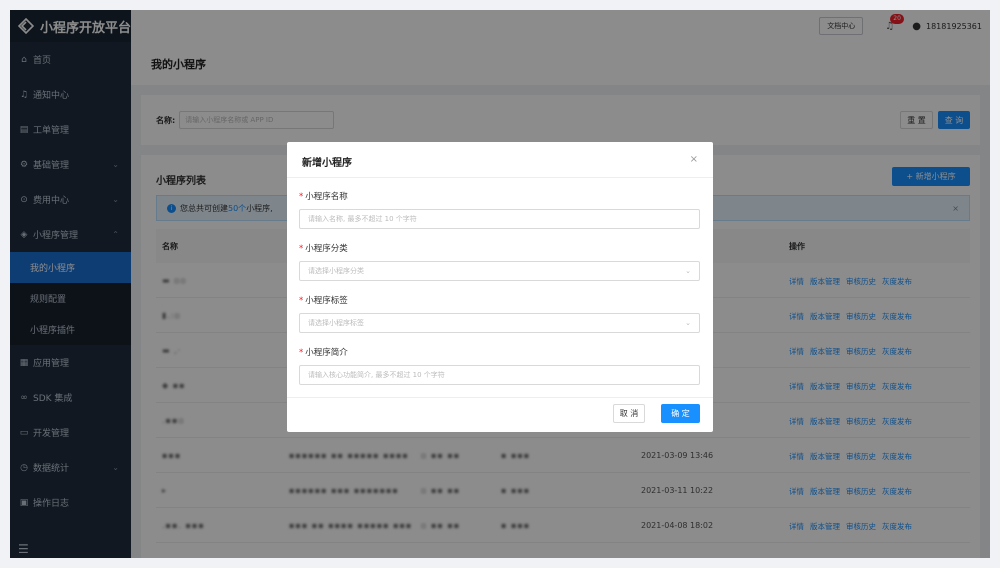 This screenshot has height=568, width=1000. What do you see at coordinates (629, 413) in the screenshot?
I see `cancel-button: 取 消` at bounding box center [629, 413].